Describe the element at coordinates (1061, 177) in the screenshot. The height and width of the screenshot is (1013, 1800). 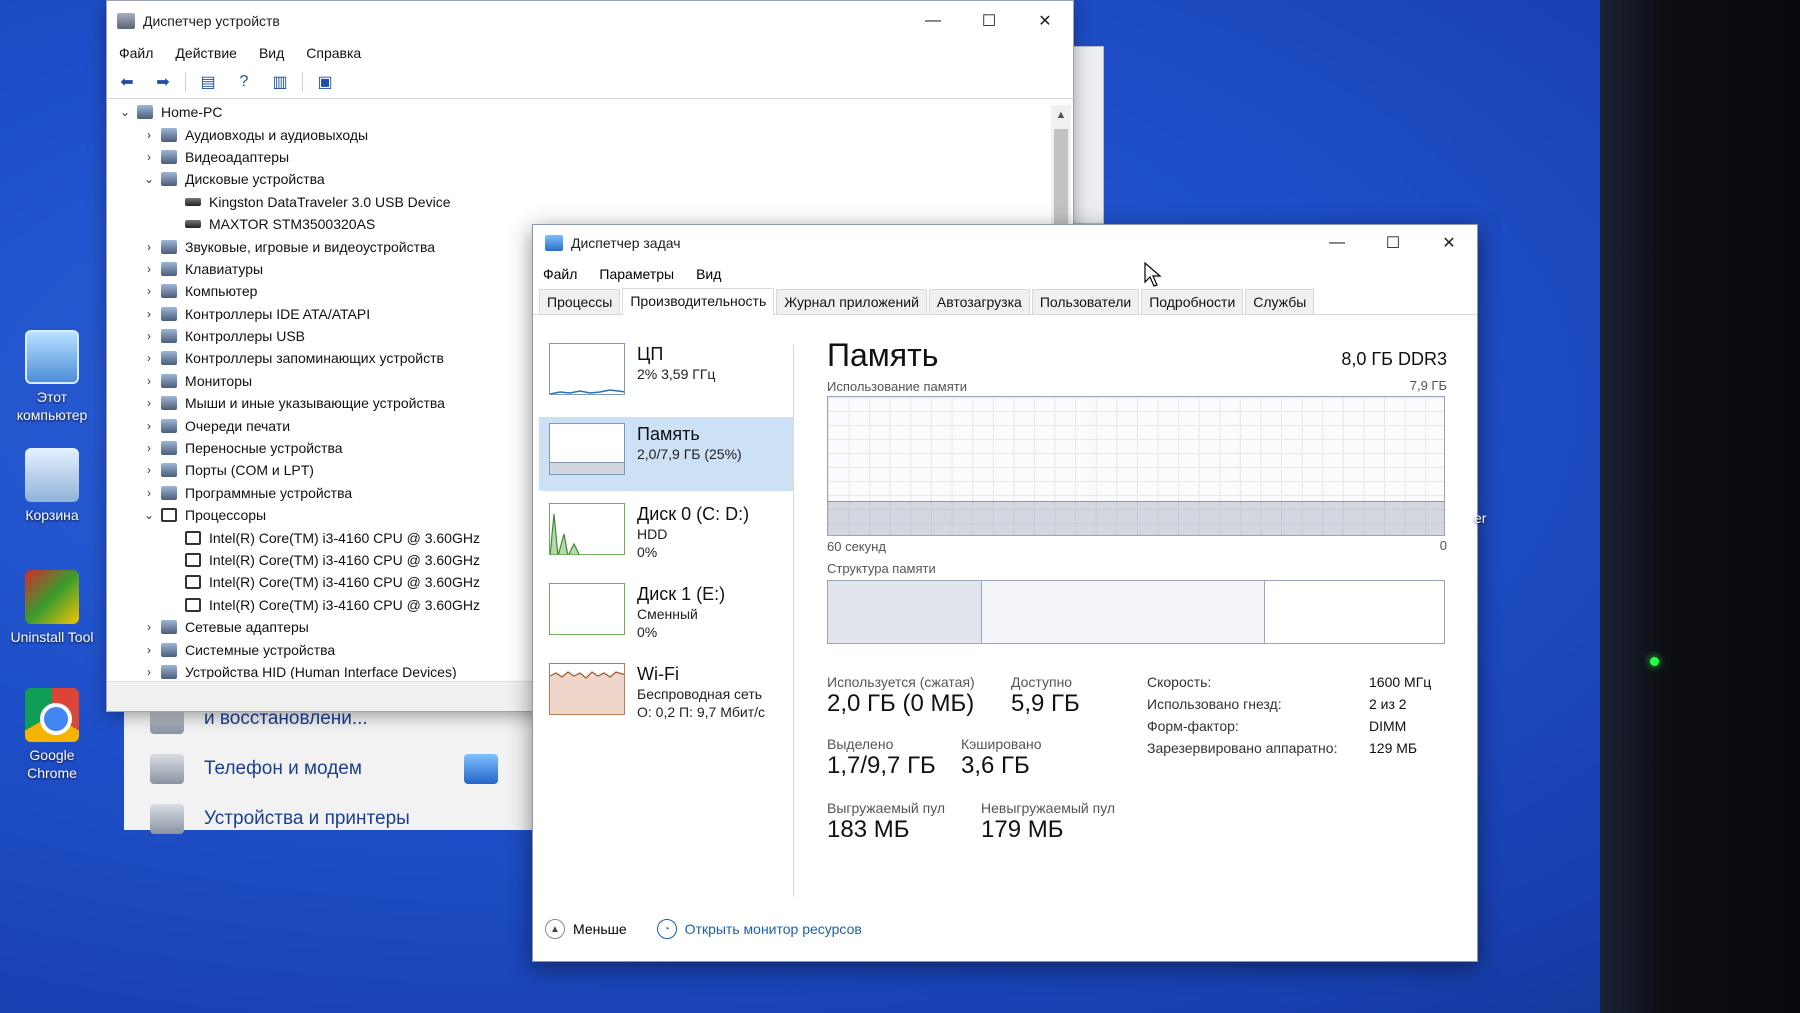
I see `scrollbar-thumb` at that location.